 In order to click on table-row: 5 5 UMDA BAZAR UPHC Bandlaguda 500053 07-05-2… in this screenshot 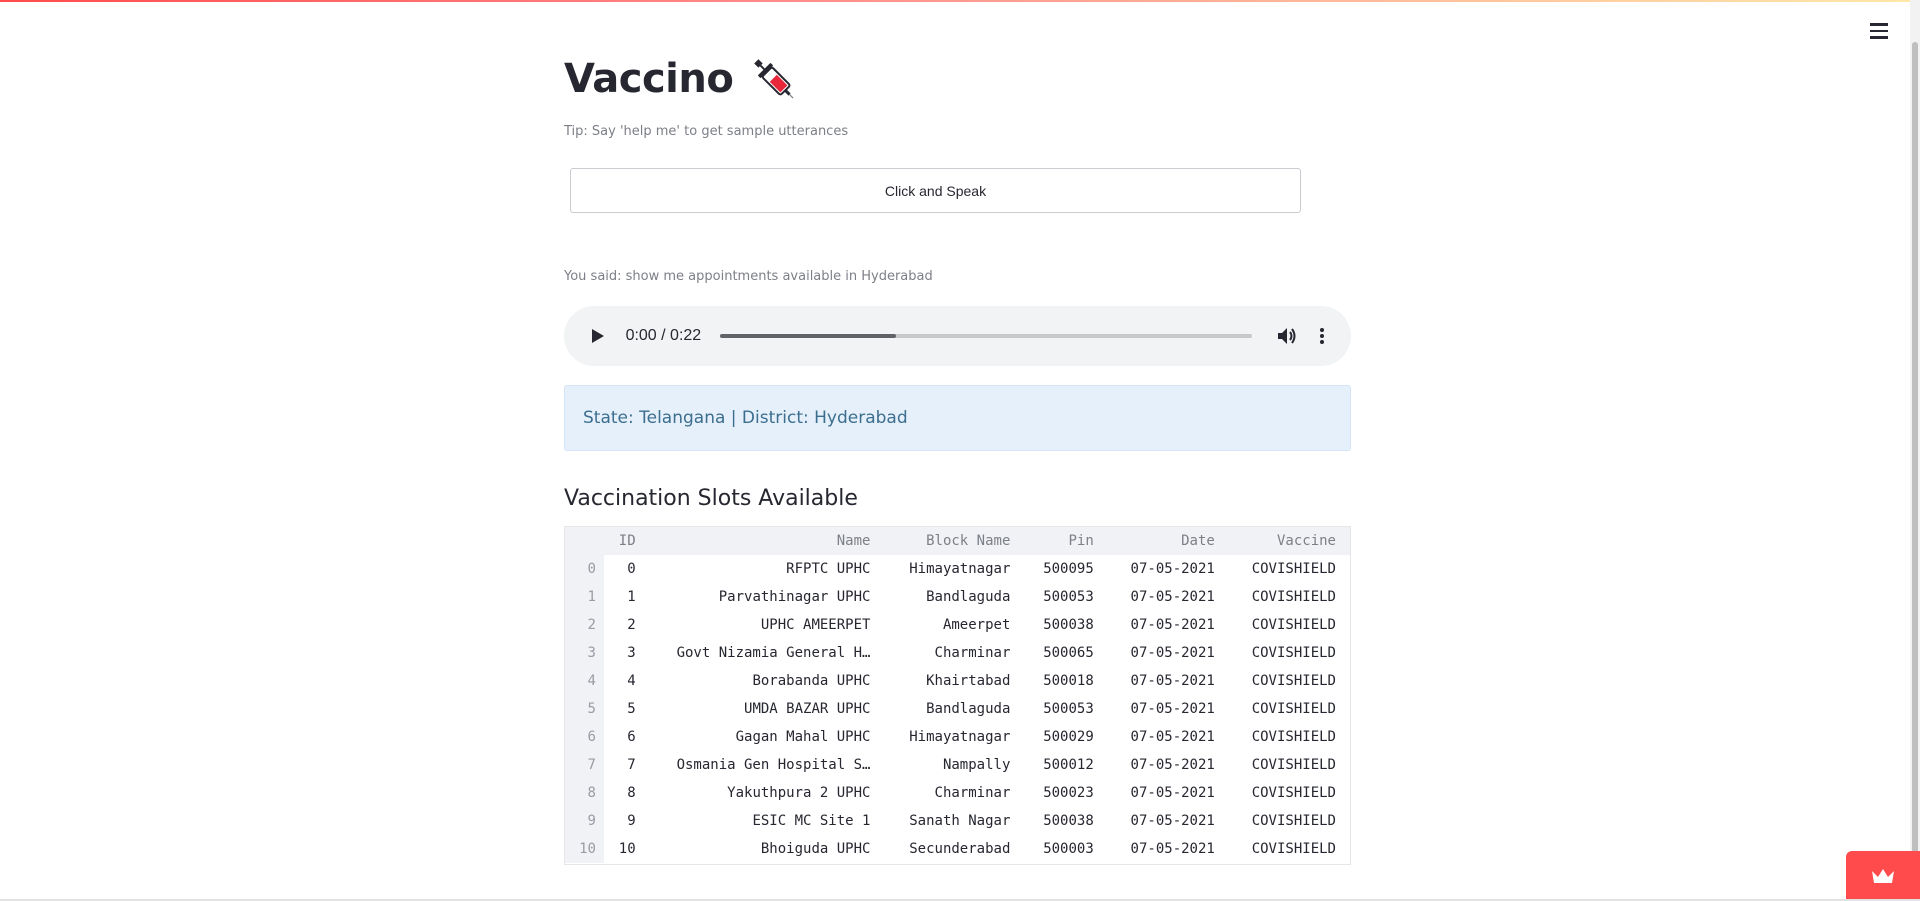, I will do `click(957, 709)`.